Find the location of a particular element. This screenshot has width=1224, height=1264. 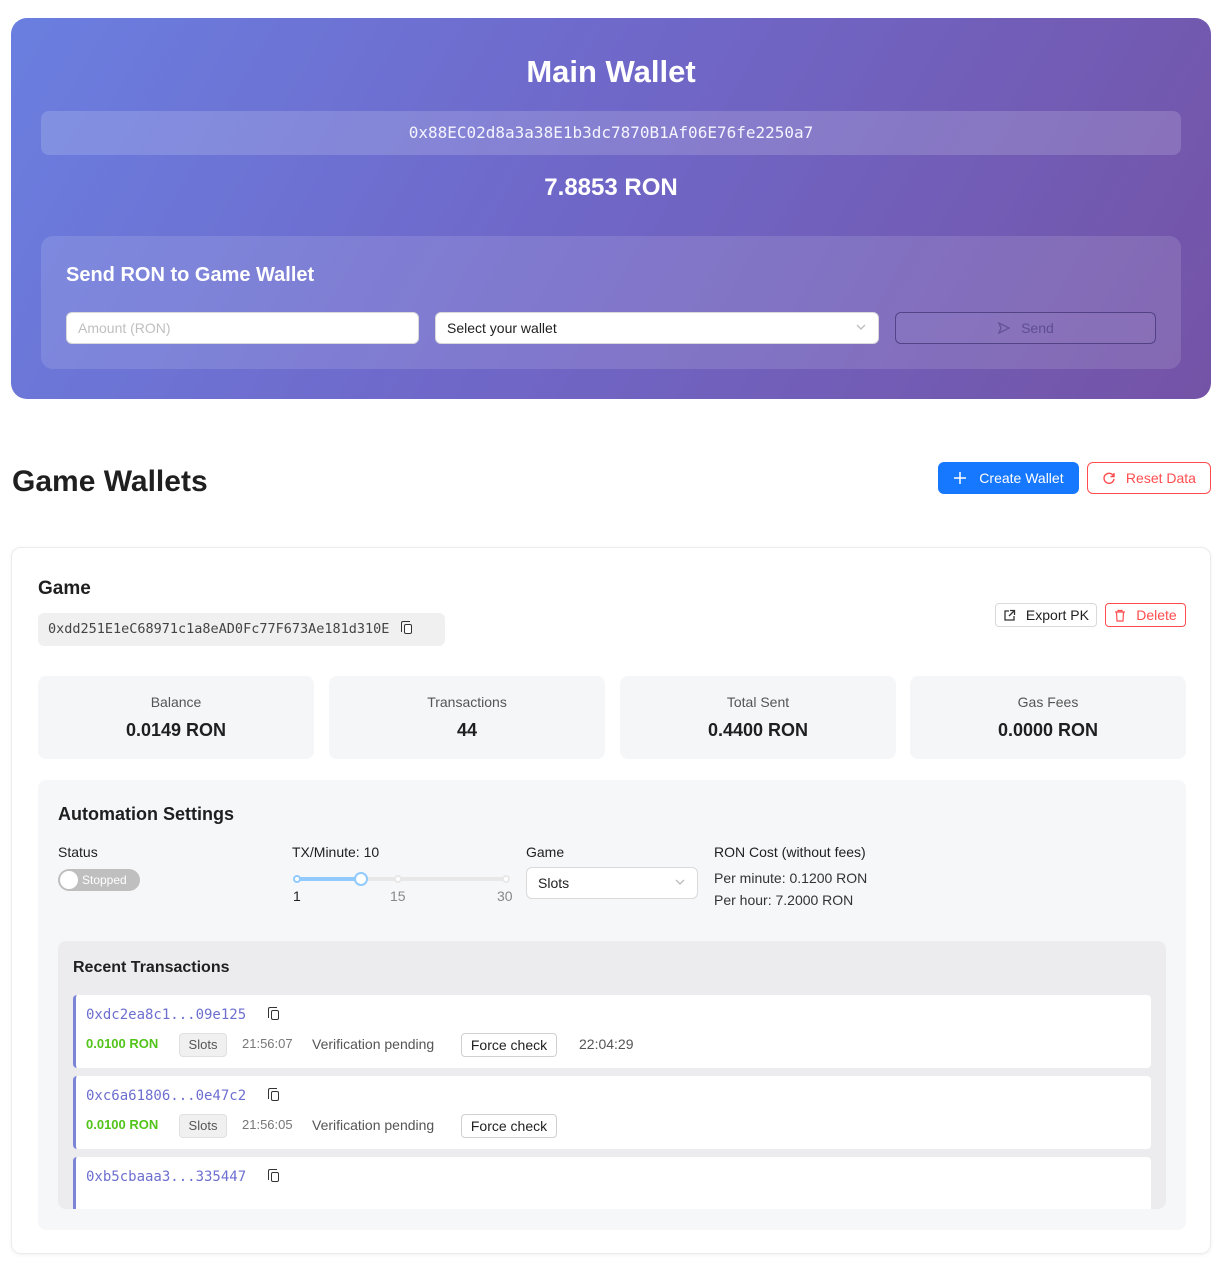

toggle-knob is located at coordinates (69, 880).